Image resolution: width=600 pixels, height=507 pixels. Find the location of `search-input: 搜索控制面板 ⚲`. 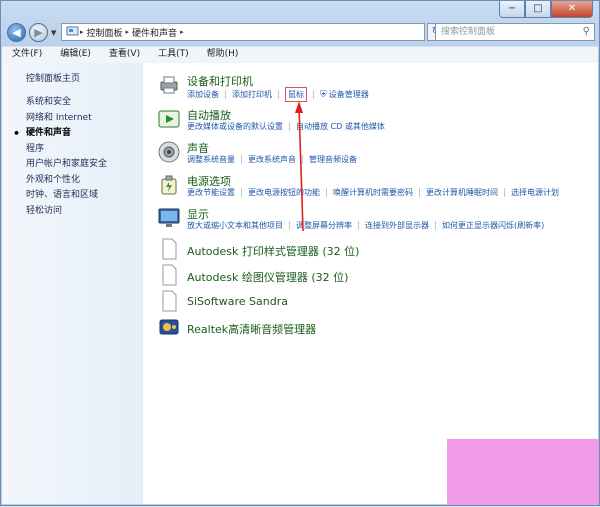

search-input: 搜索控制面板 ⚲ is located at coordinates (515, 32).